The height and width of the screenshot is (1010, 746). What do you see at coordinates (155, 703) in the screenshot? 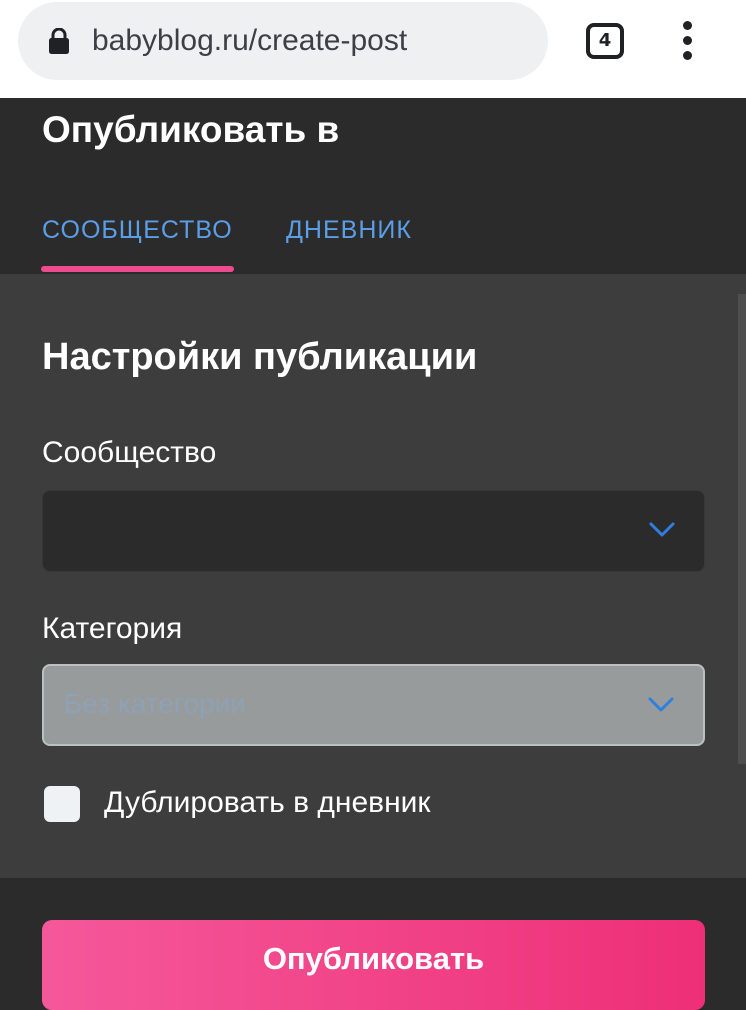
I see `category-select-placeholder: Без категории` at bounding box center [155, 703].